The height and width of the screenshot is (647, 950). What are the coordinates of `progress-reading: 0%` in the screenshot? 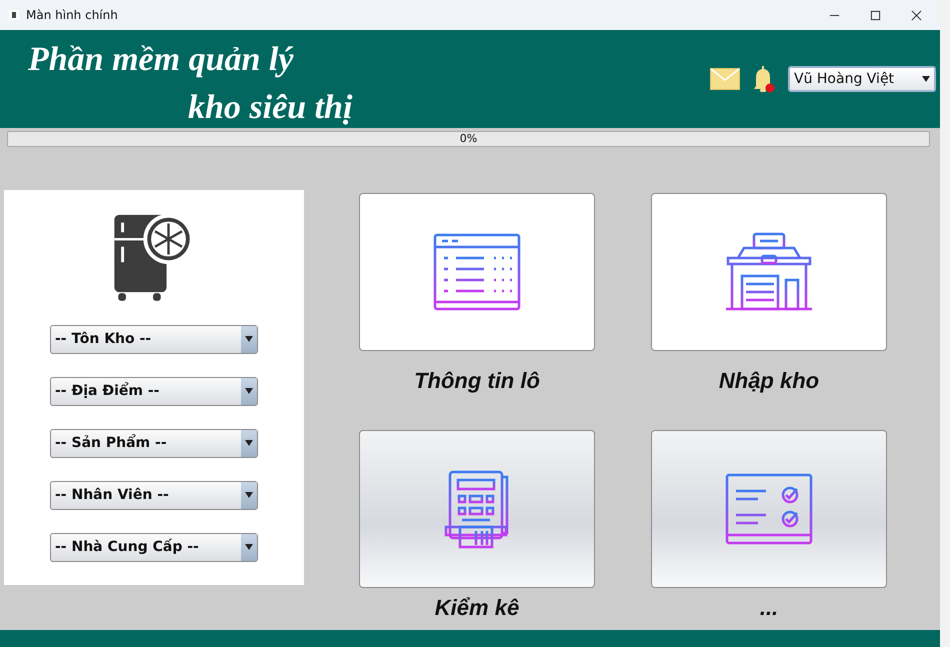 It's located at (469, 139).